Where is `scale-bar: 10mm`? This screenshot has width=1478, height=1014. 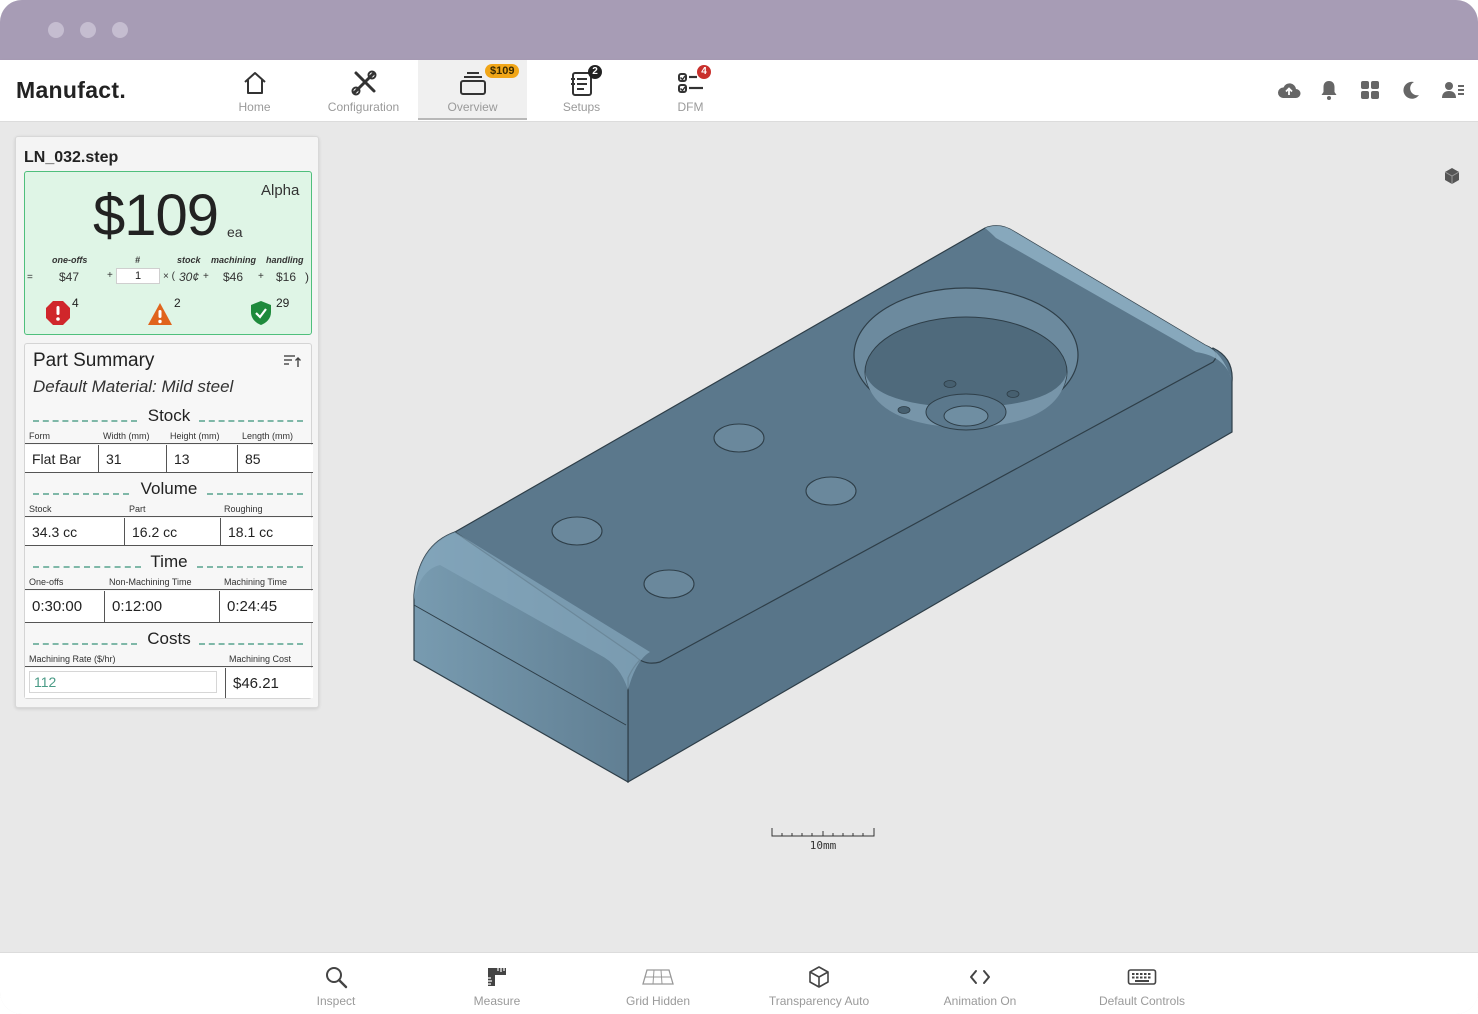 scale-bar: 10mm is located at coordinates (823, 841).